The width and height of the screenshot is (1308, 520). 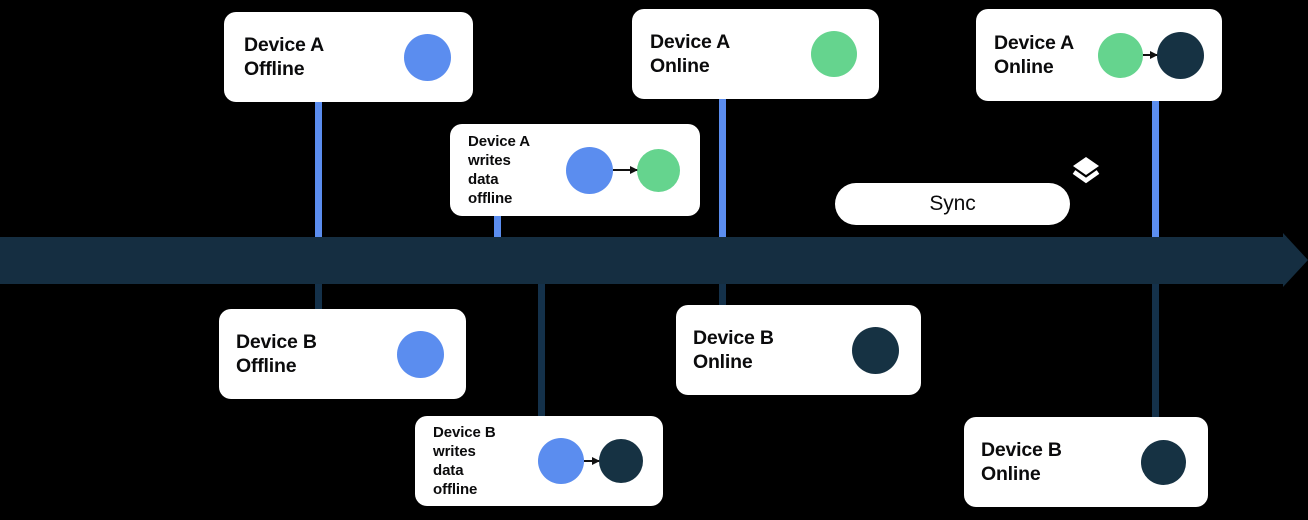 What do you see at coordinates (722, 171) in the screenshot?
I see `connector-device-a-online` at bounding box center [722, 171].